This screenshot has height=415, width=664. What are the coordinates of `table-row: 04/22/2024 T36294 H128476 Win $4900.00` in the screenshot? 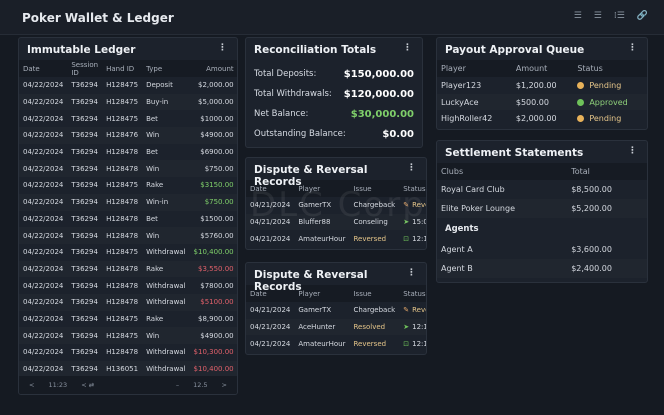 It's located at (128, 135).